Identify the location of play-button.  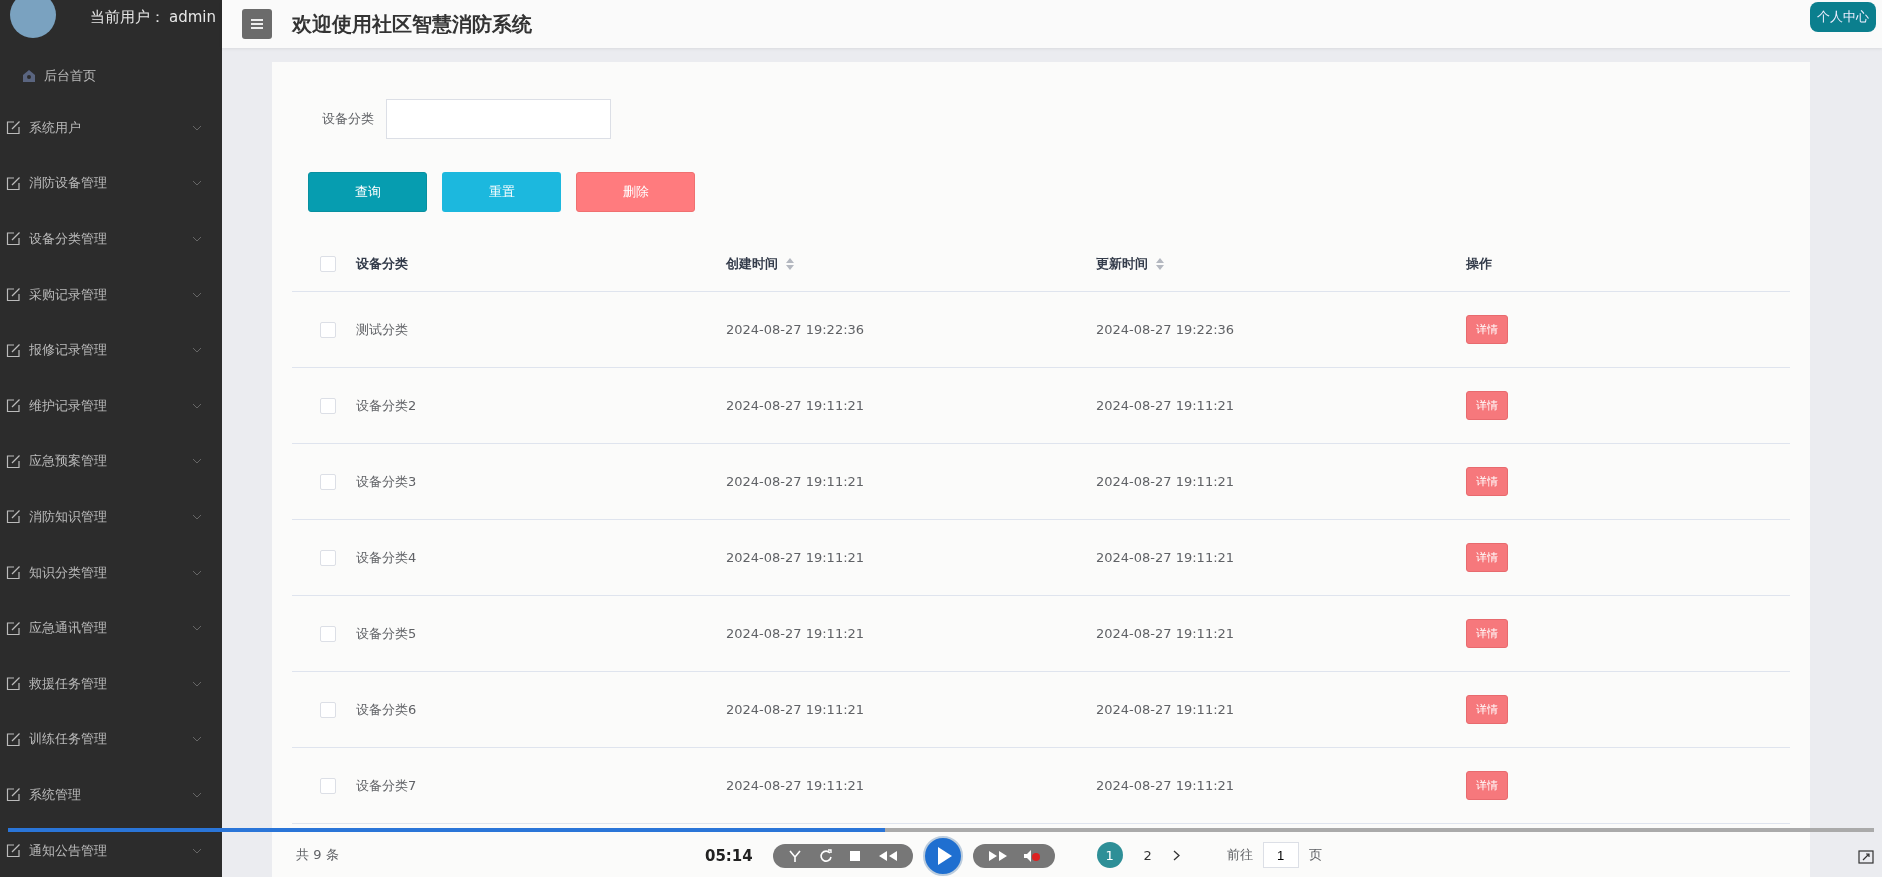
(942, 856).